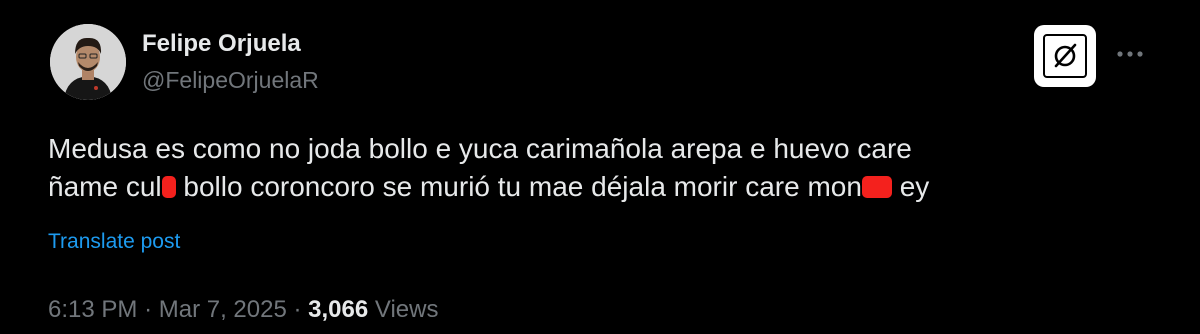  What do you see at coordinates (910, 186) in the screenshot?
I see `tweet-text-segment: ey` at bounding box center [910, 186].